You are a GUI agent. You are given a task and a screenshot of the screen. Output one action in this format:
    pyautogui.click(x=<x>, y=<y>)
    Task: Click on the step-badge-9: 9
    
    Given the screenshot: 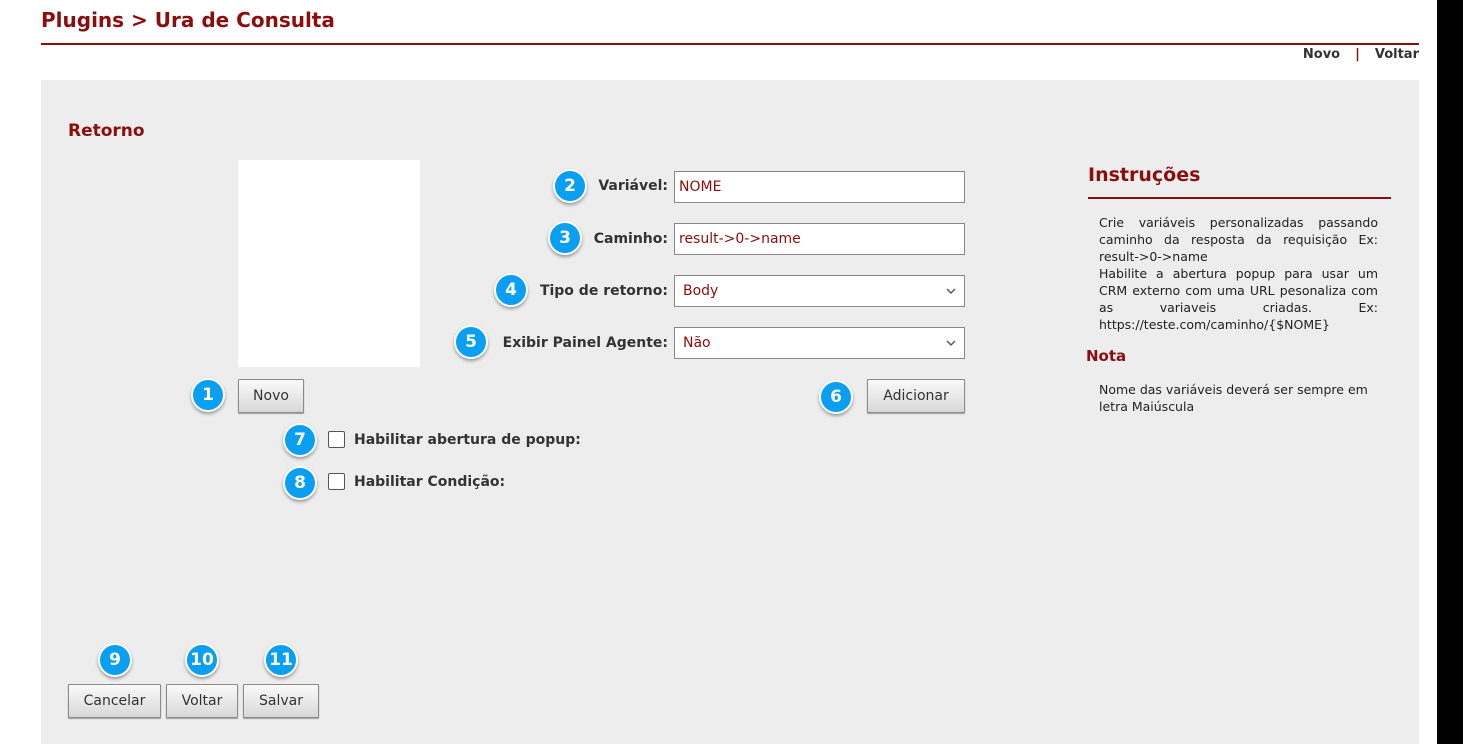 What is the action you would take?
    pyautogui.click(x=115, y=660)
    